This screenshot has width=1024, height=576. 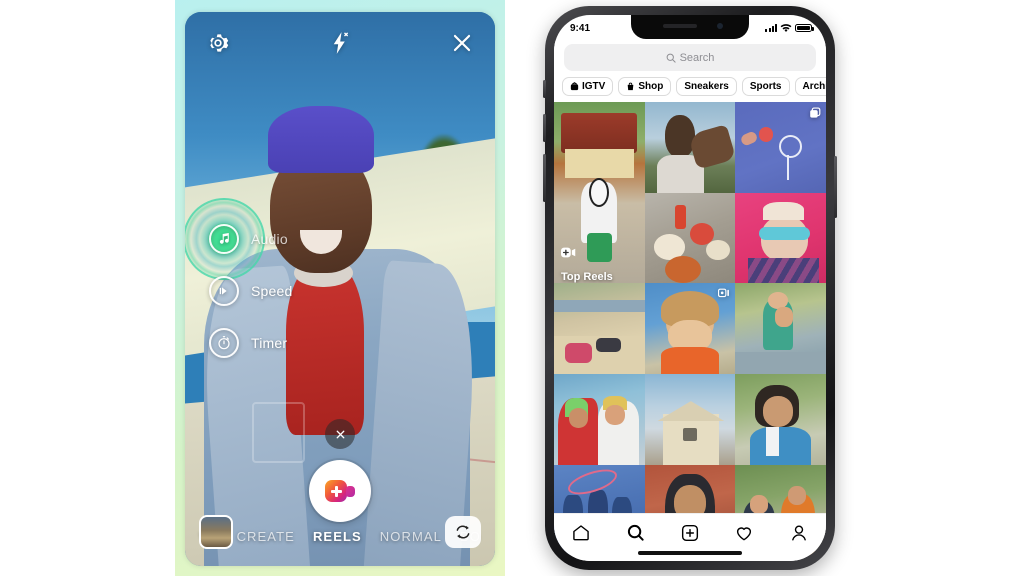 I want to click on chip-sports: Sports, so click(x=765, y=86).